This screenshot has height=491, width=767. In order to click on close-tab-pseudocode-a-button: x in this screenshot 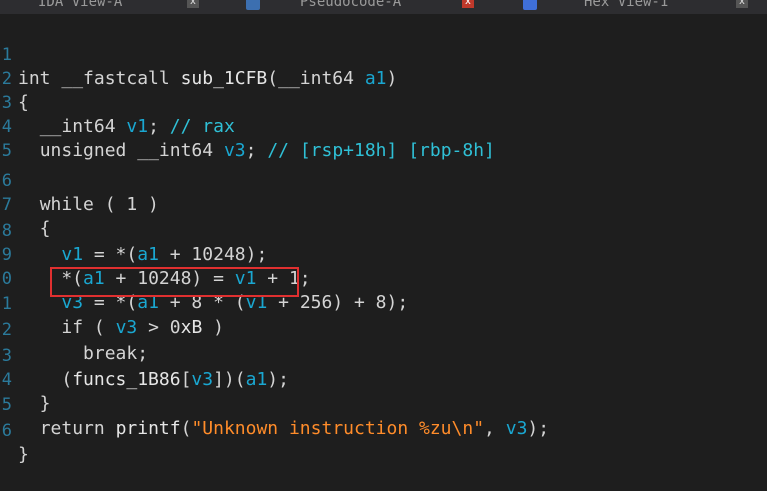, I will do `click(468, 4)`.